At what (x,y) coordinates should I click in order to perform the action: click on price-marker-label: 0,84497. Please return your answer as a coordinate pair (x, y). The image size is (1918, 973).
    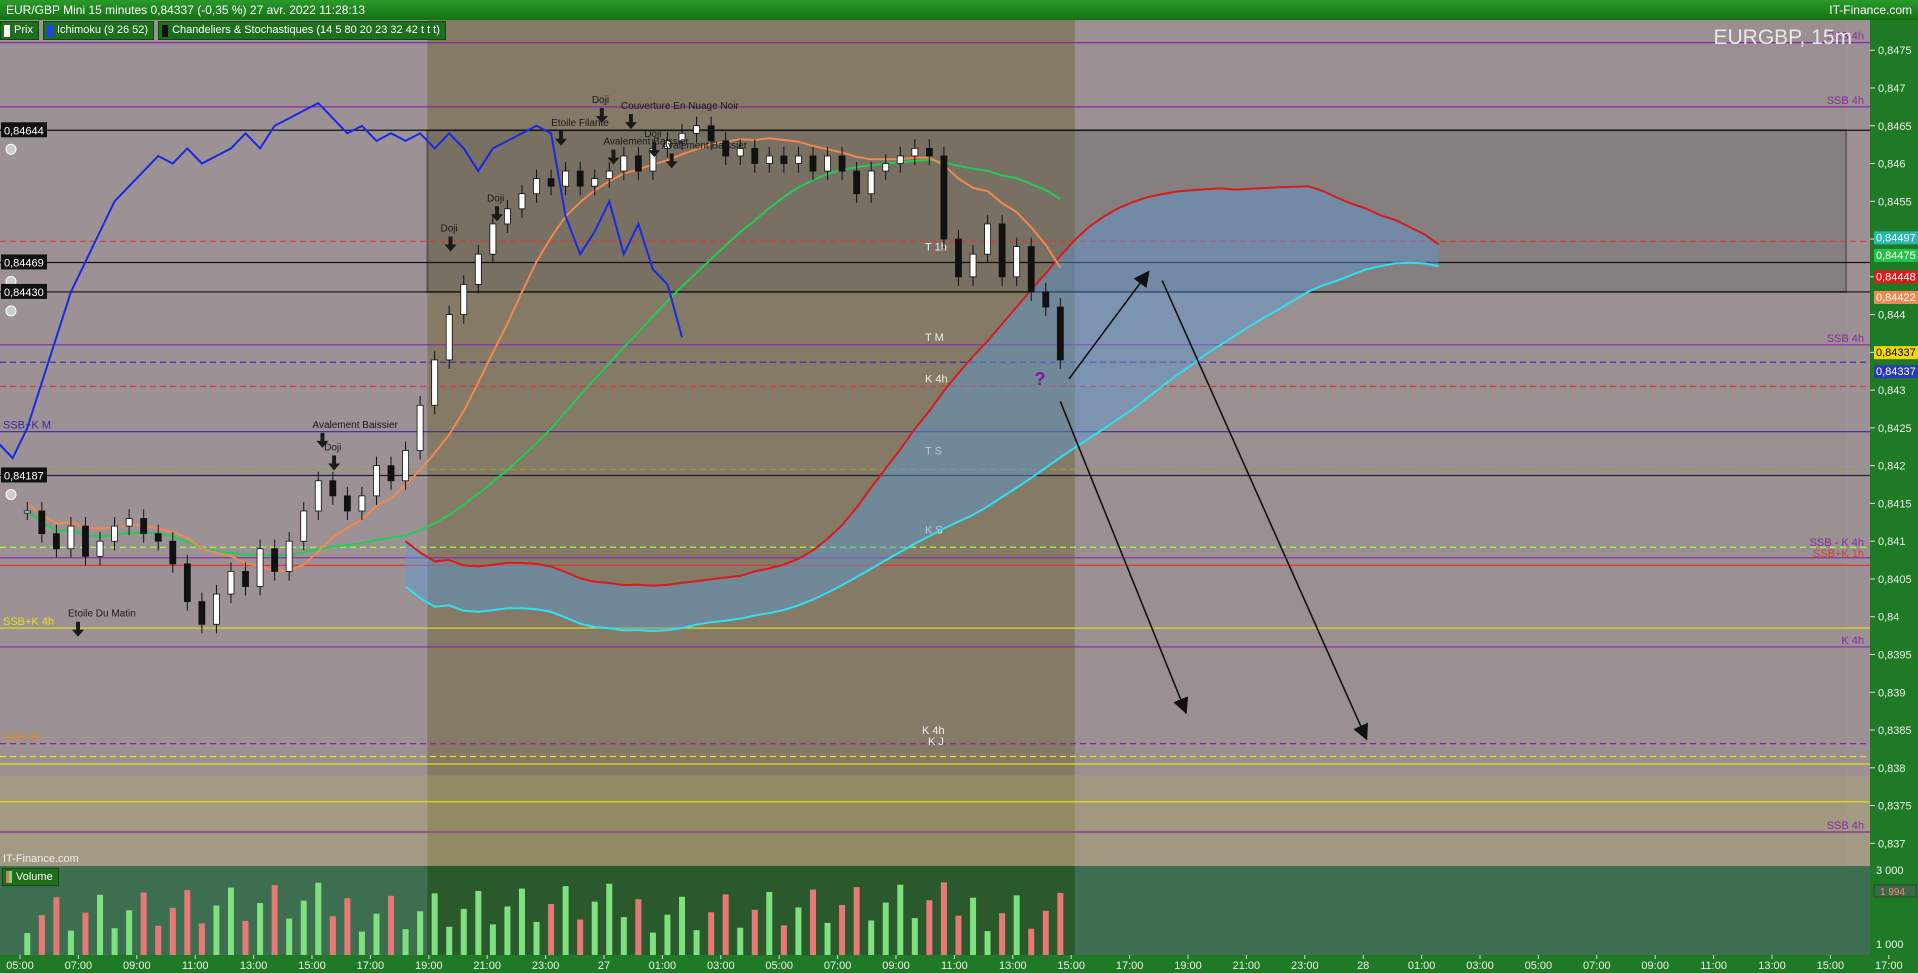
    Looking at the image, I should click on (1896, 238).